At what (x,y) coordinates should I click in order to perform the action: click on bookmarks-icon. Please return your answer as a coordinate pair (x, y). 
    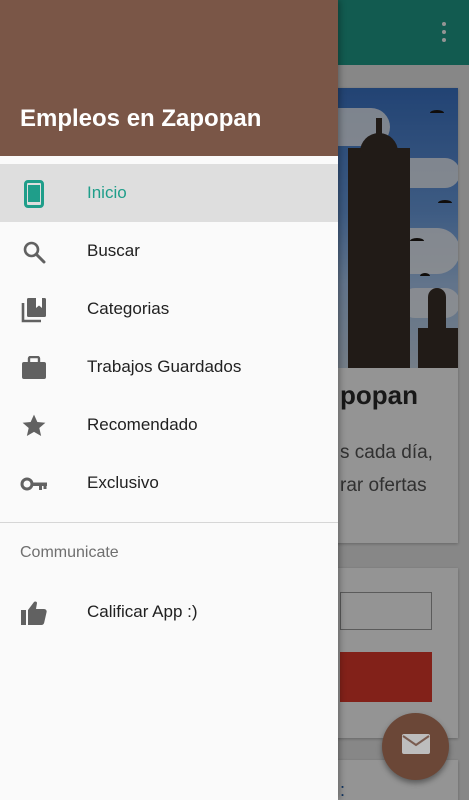
    Looking at the image, I should click on (34, 310).